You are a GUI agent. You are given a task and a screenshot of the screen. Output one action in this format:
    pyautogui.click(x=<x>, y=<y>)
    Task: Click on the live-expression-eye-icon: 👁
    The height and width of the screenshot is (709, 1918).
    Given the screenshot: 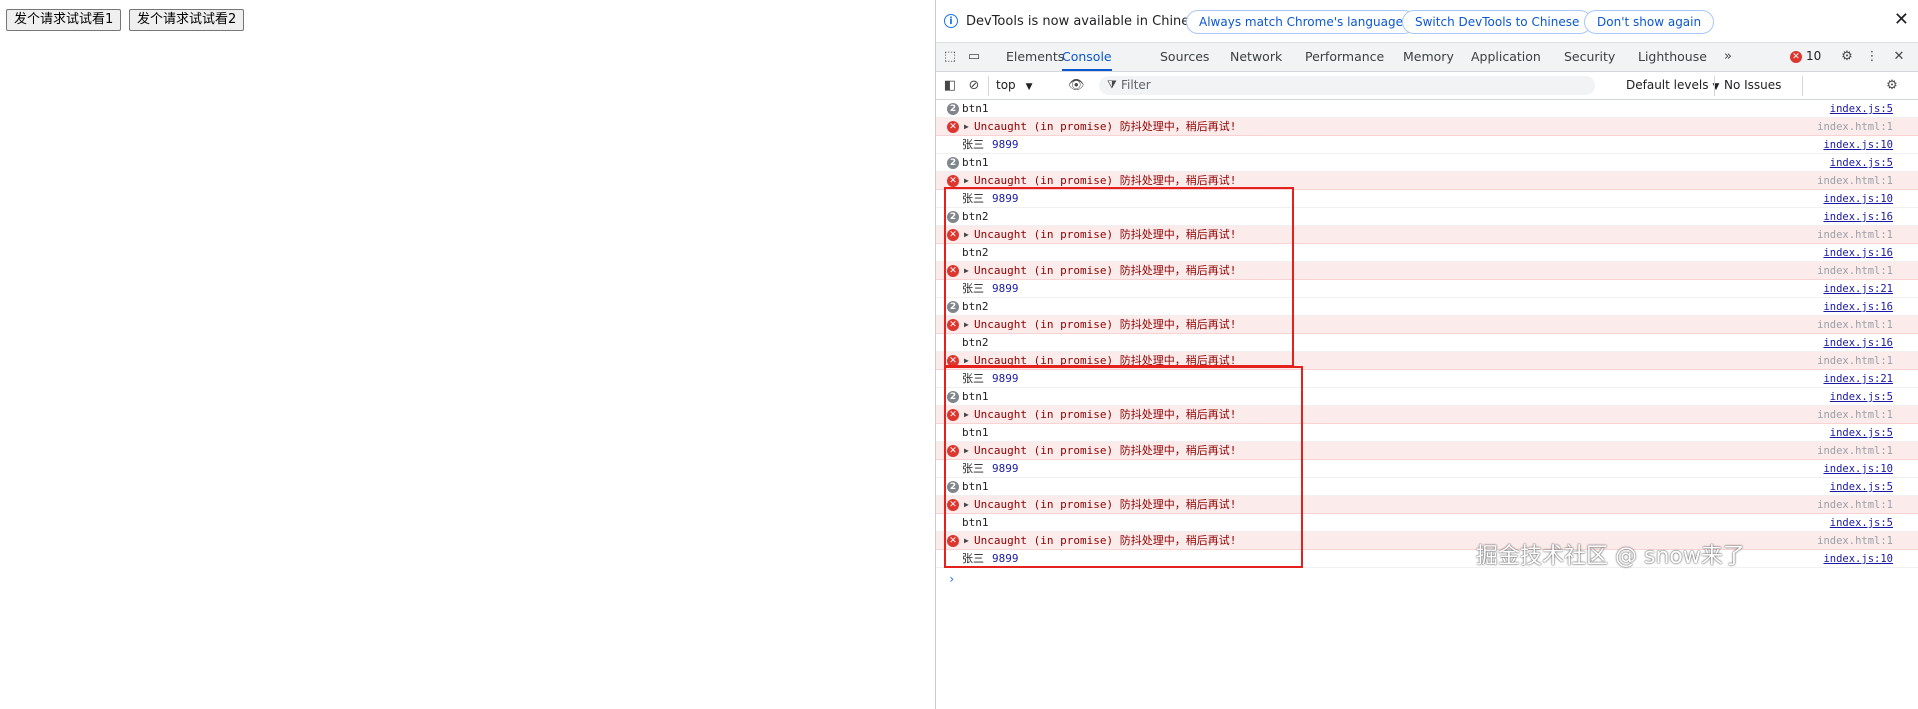 What is the action you would take?
    pyautogui.click(x=1076, y=86)
    